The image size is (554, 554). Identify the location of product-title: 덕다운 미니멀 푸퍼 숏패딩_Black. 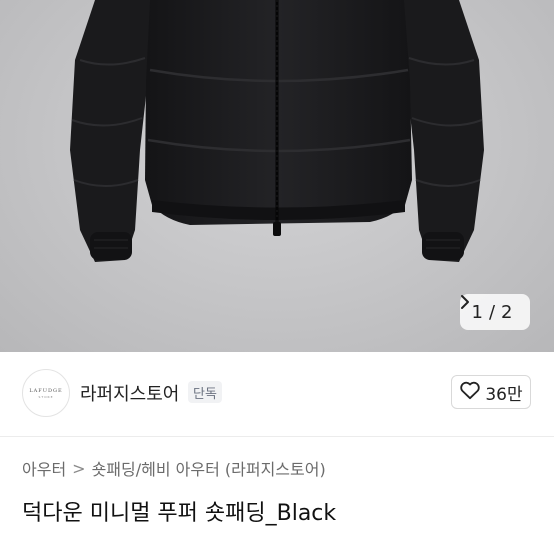
(179, 513).